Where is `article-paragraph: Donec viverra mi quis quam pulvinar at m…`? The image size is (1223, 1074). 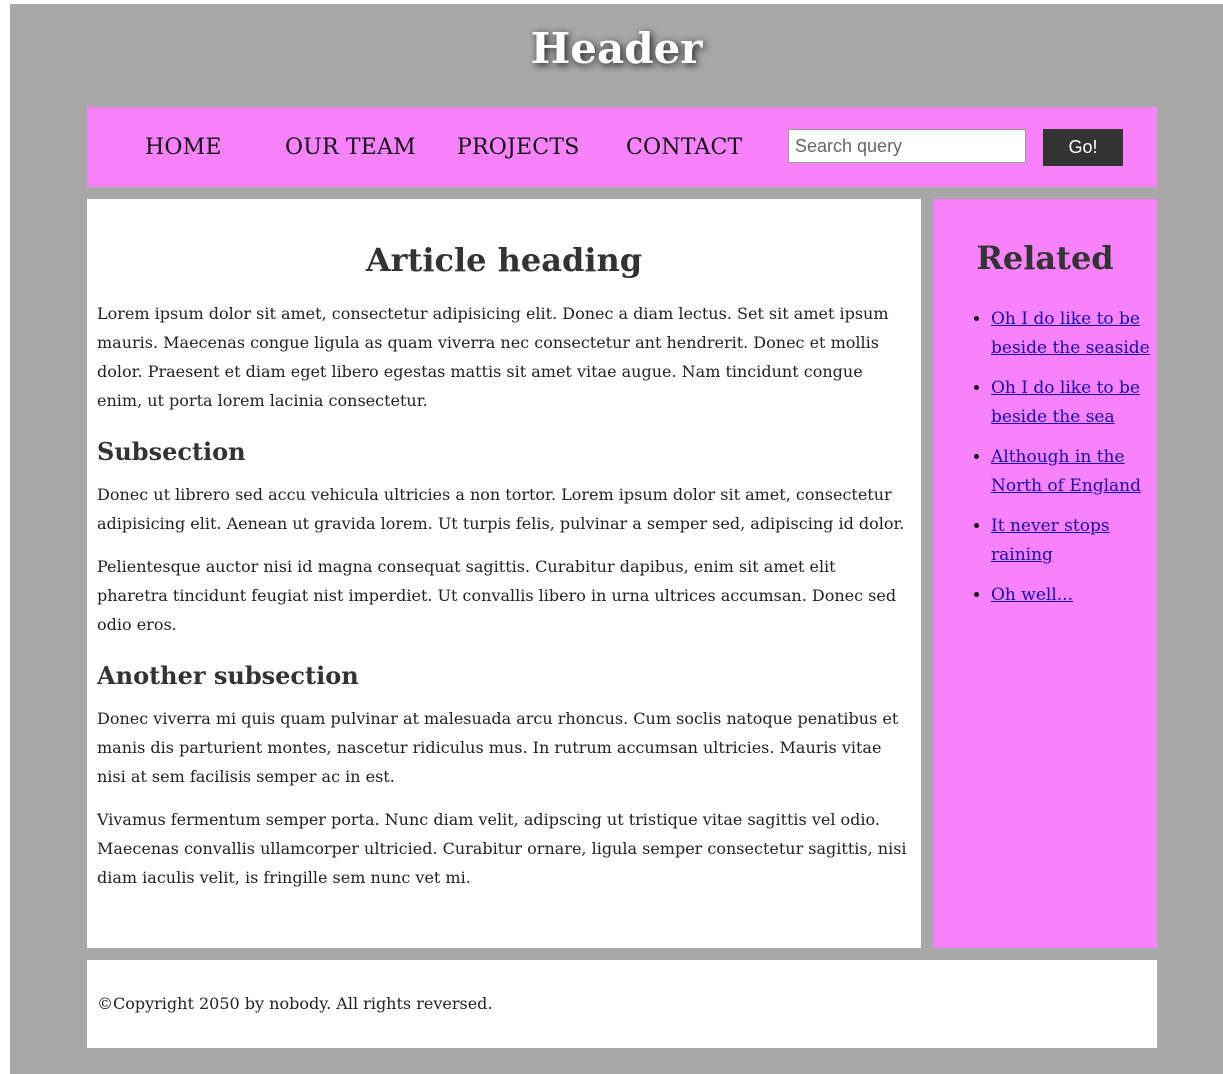
article-paragraph: Donec viverra mi quis quam pulvinar at m… is located at coordinates (498, 747).